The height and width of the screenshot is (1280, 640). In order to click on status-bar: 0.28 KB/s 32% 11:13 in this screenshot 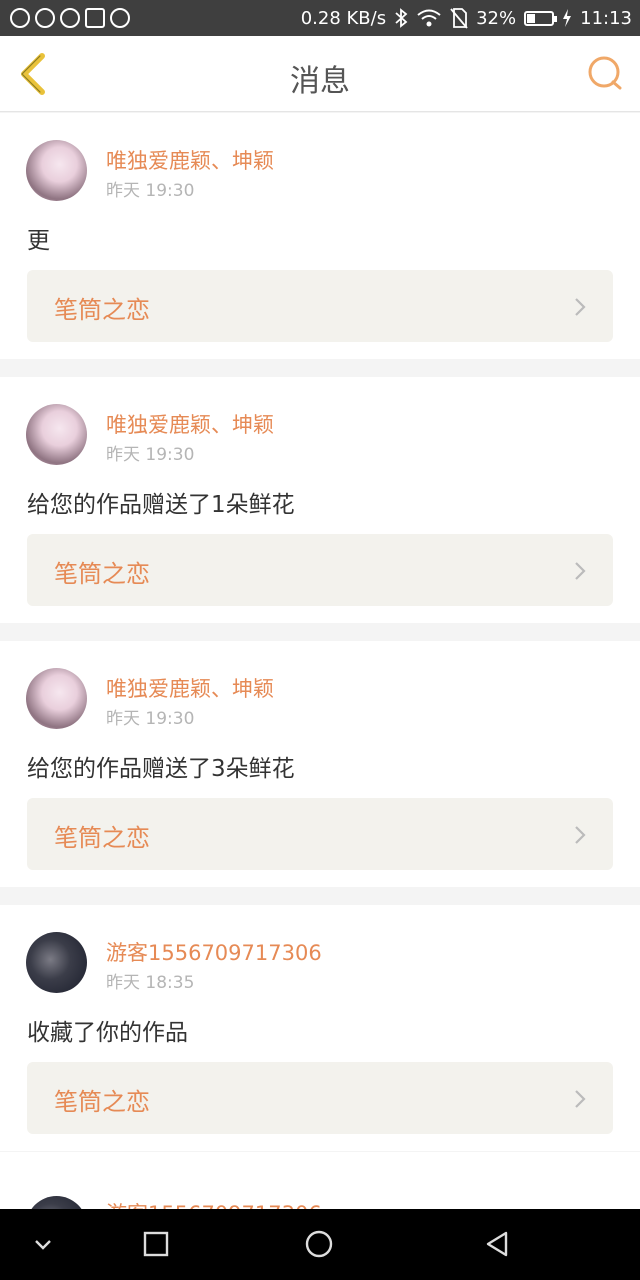, I will do `click(320, 18)`.